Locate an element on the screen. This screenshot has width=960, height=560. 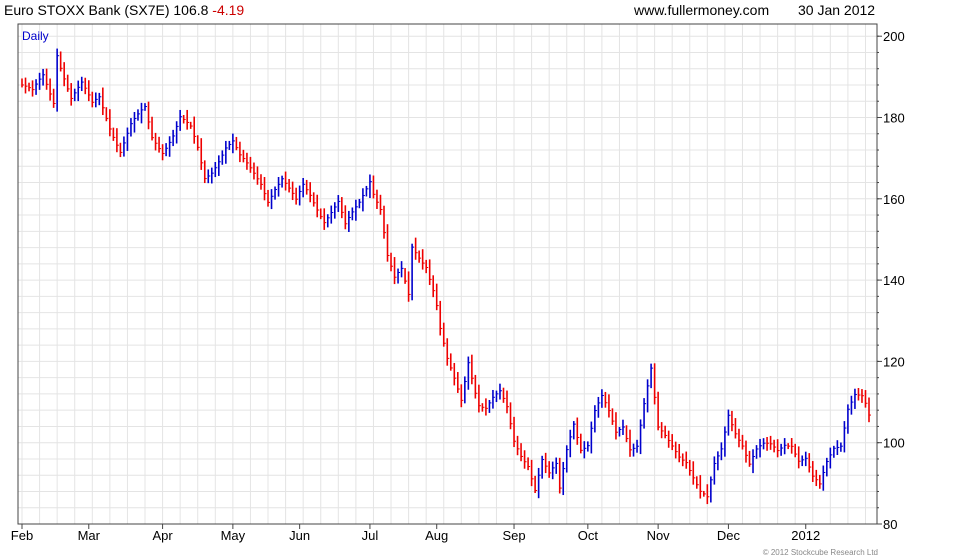
x-tick-label: Dec is located at coordinates (729, 535).